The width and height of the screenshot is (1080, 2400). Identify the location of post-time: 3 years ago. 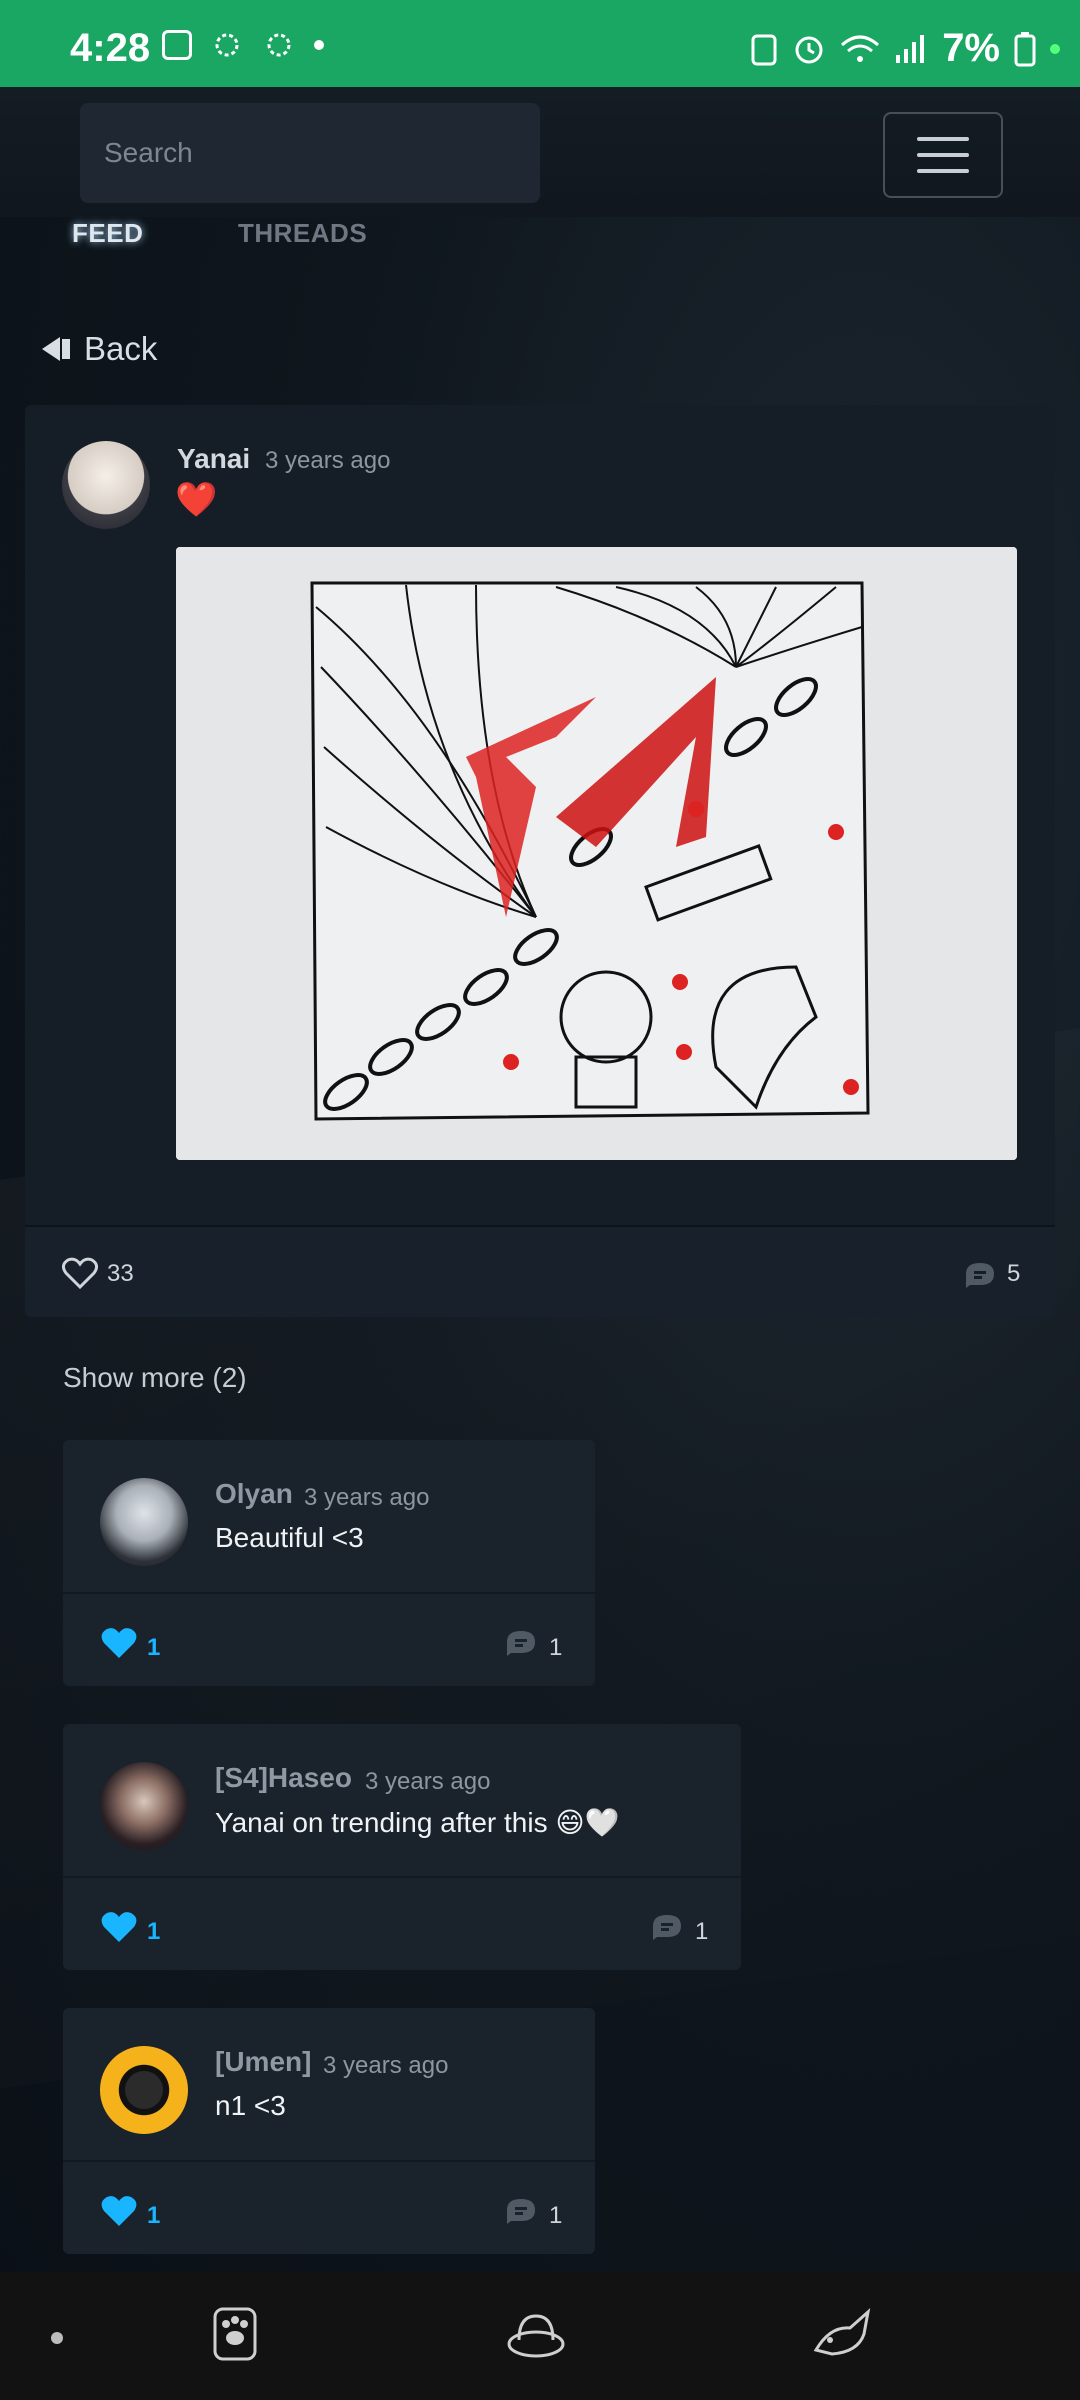
(328, 460).